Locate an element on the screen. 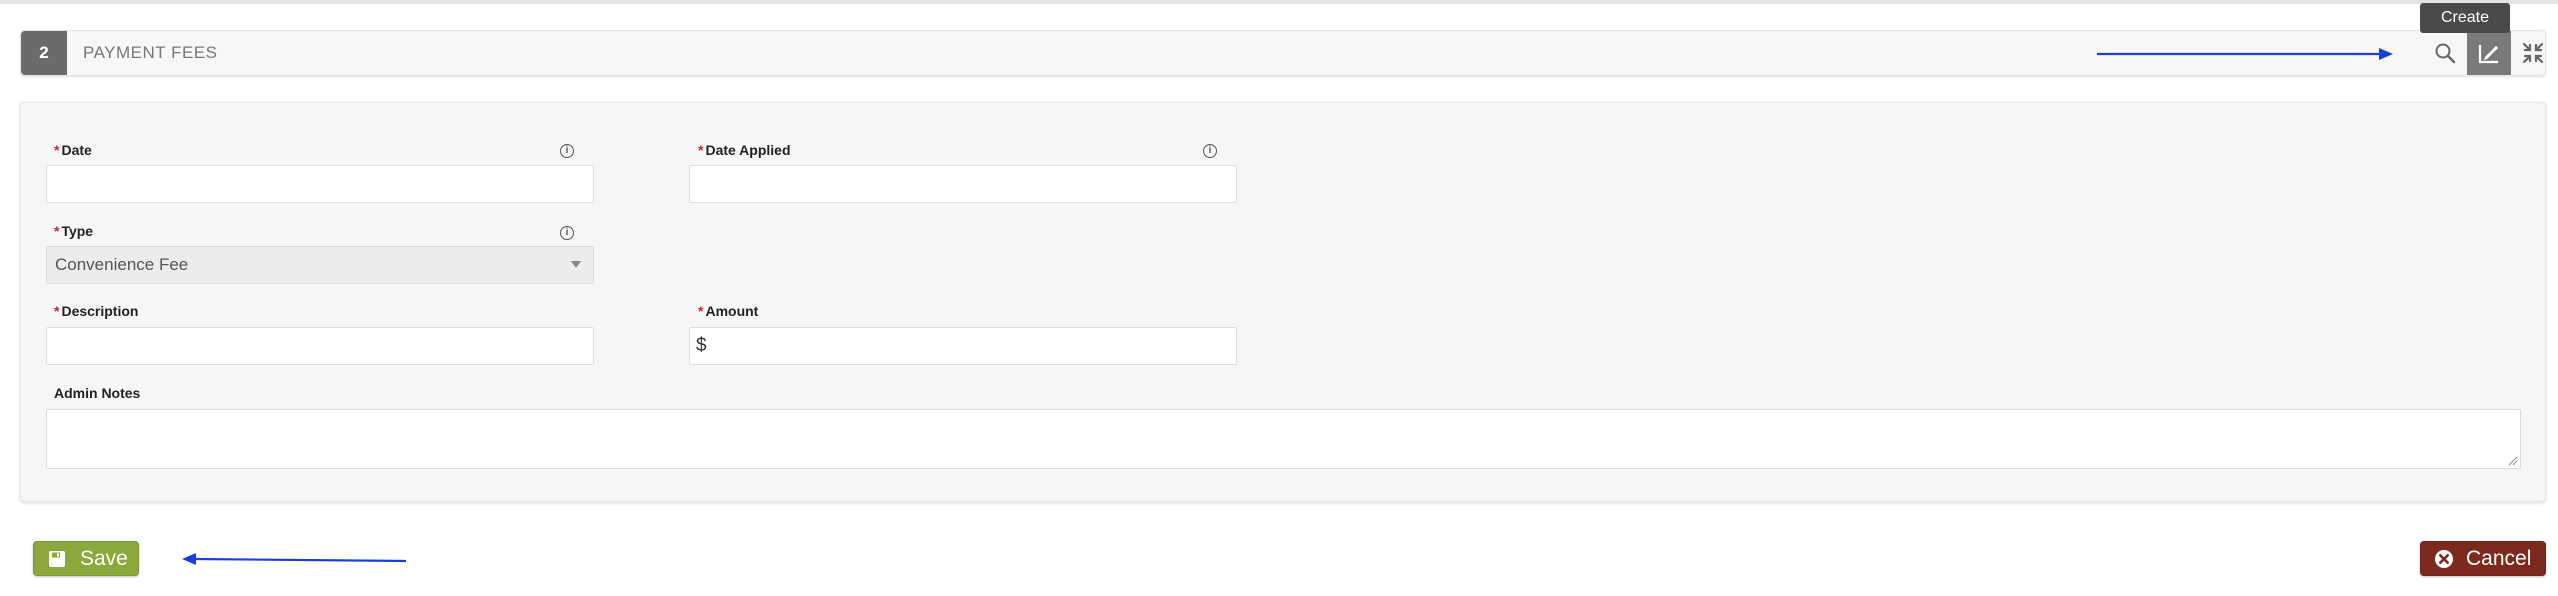 The height and width of the screenshot is (596, 2558). amount-label: * Amount is located at coordinates (728, 311).